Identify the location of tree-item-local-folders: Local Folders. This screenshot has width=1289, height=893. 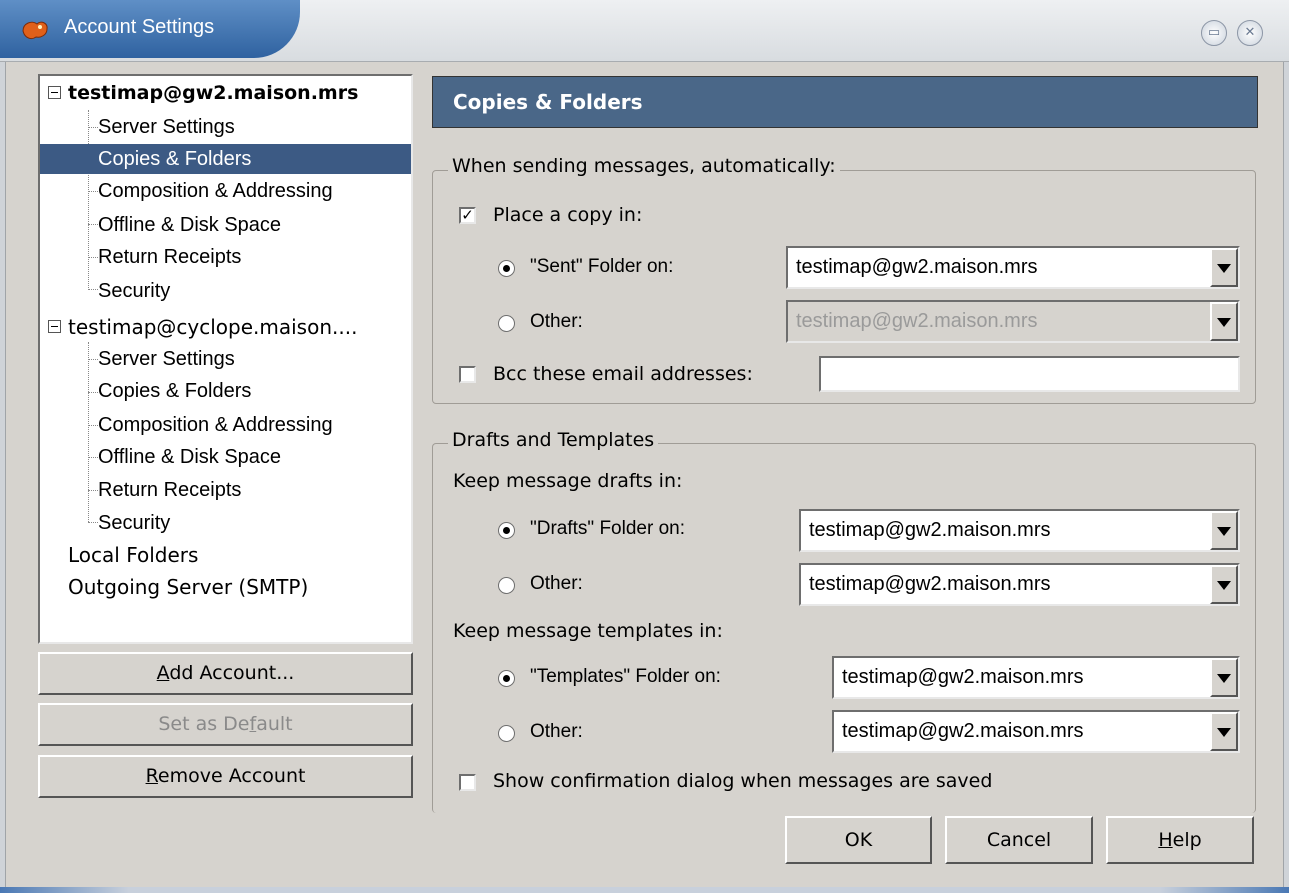
(133, 555).